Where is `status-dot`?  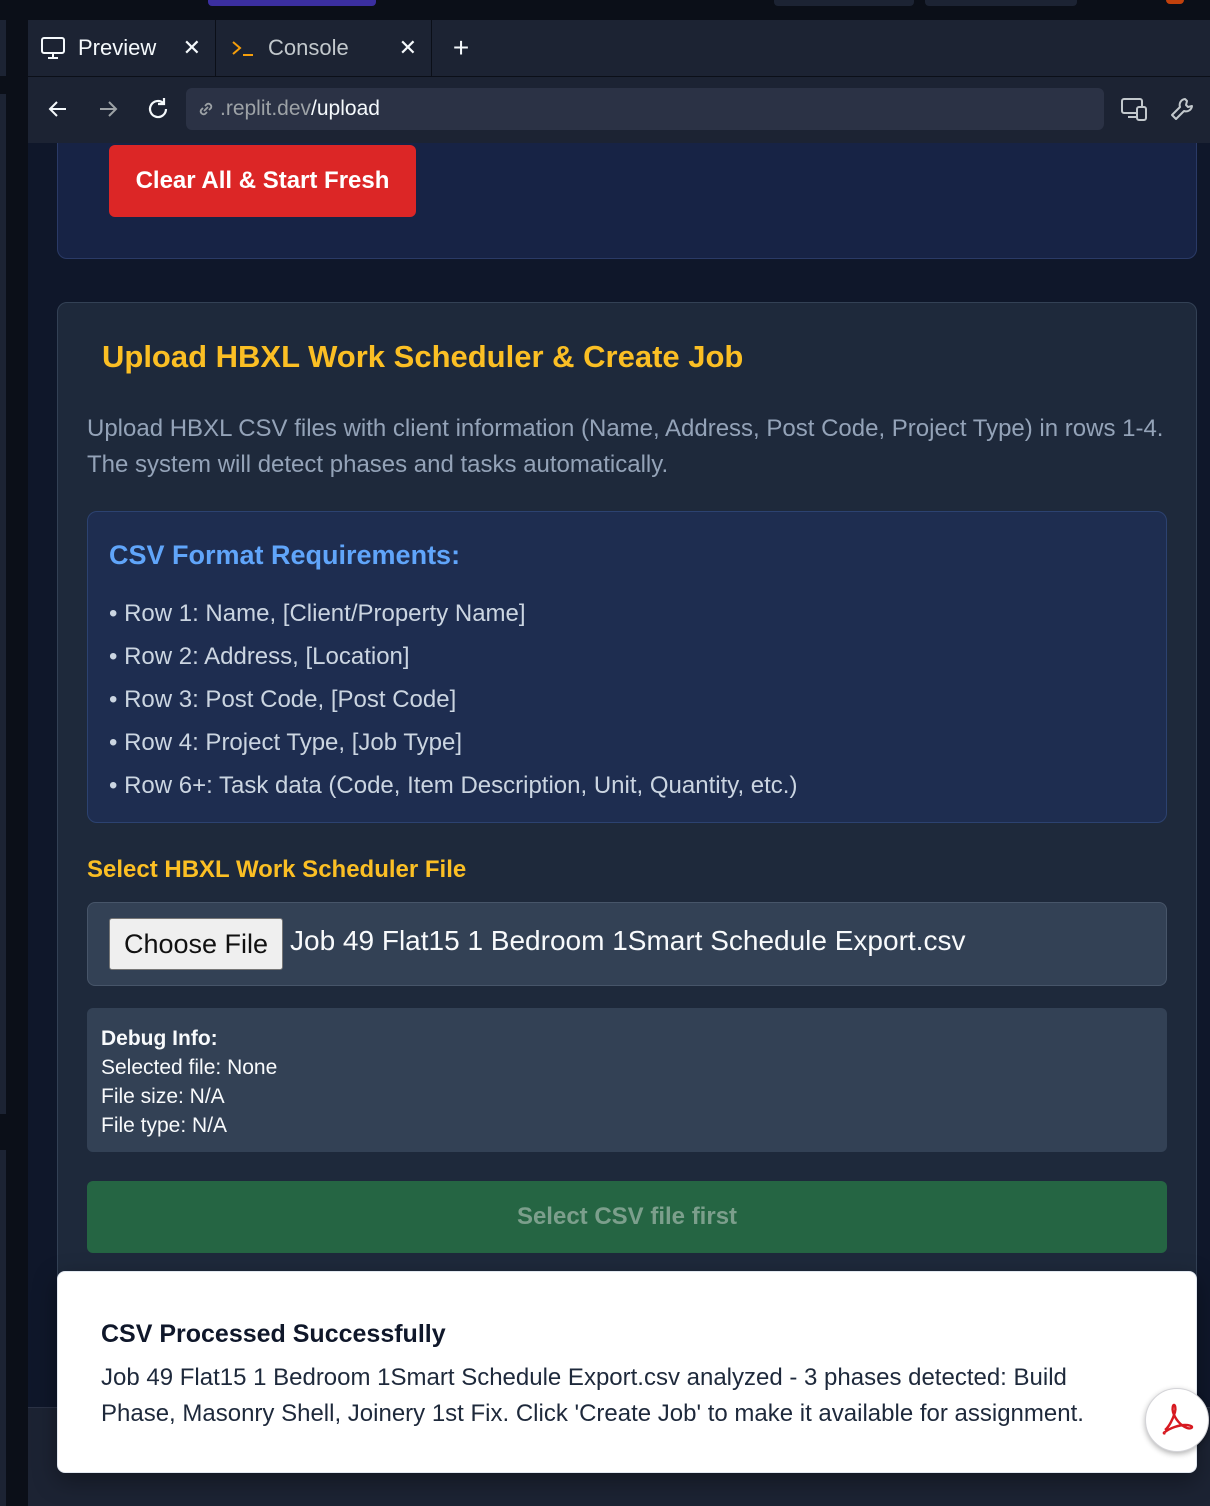
status-dot is located at coordinates (1175, 2).